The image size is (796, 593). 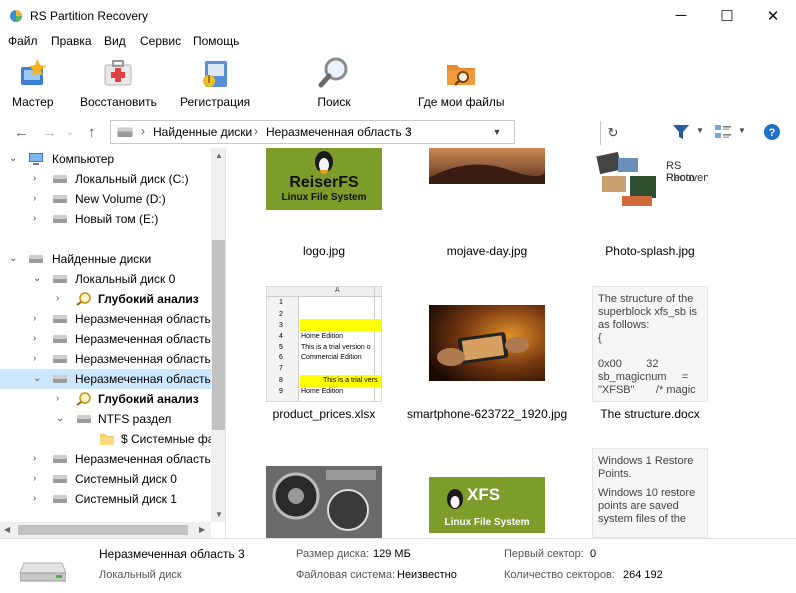 I want to click on help-icon: ?, so click(x=772, y=132).